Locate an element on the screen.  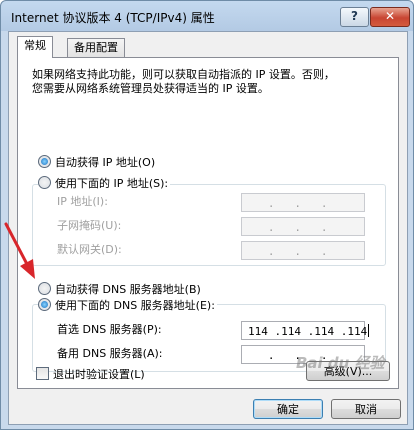
tab-alternate-configuration: 备用配置 is located at coordinates (96, 47).